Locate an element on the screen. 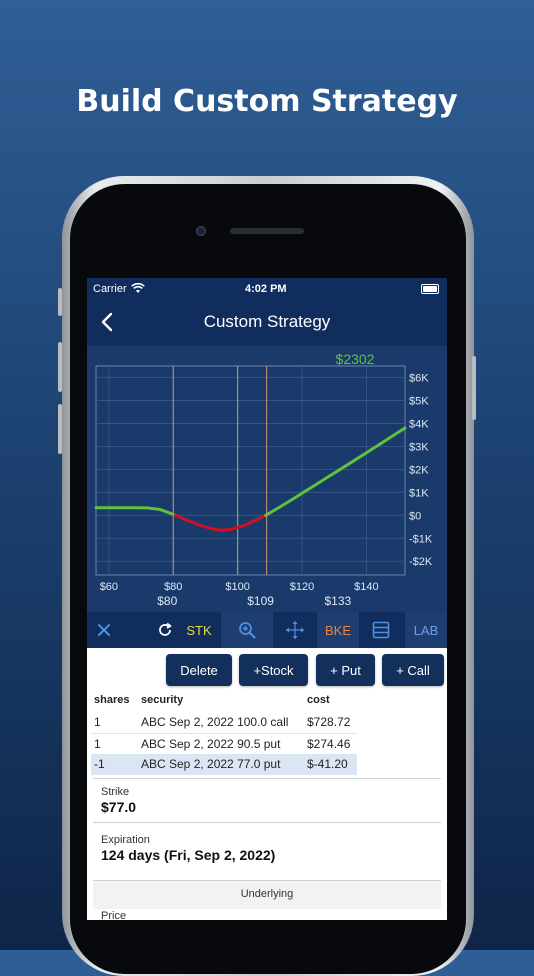  underlying-label: Underlying is located at coordinates (267, 894).